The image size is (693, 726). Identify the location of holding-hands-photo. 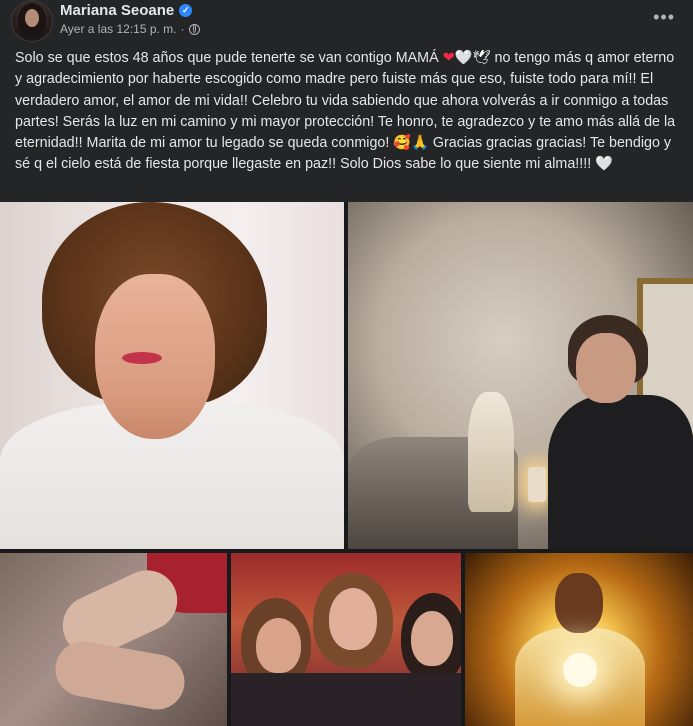
(113, 639).